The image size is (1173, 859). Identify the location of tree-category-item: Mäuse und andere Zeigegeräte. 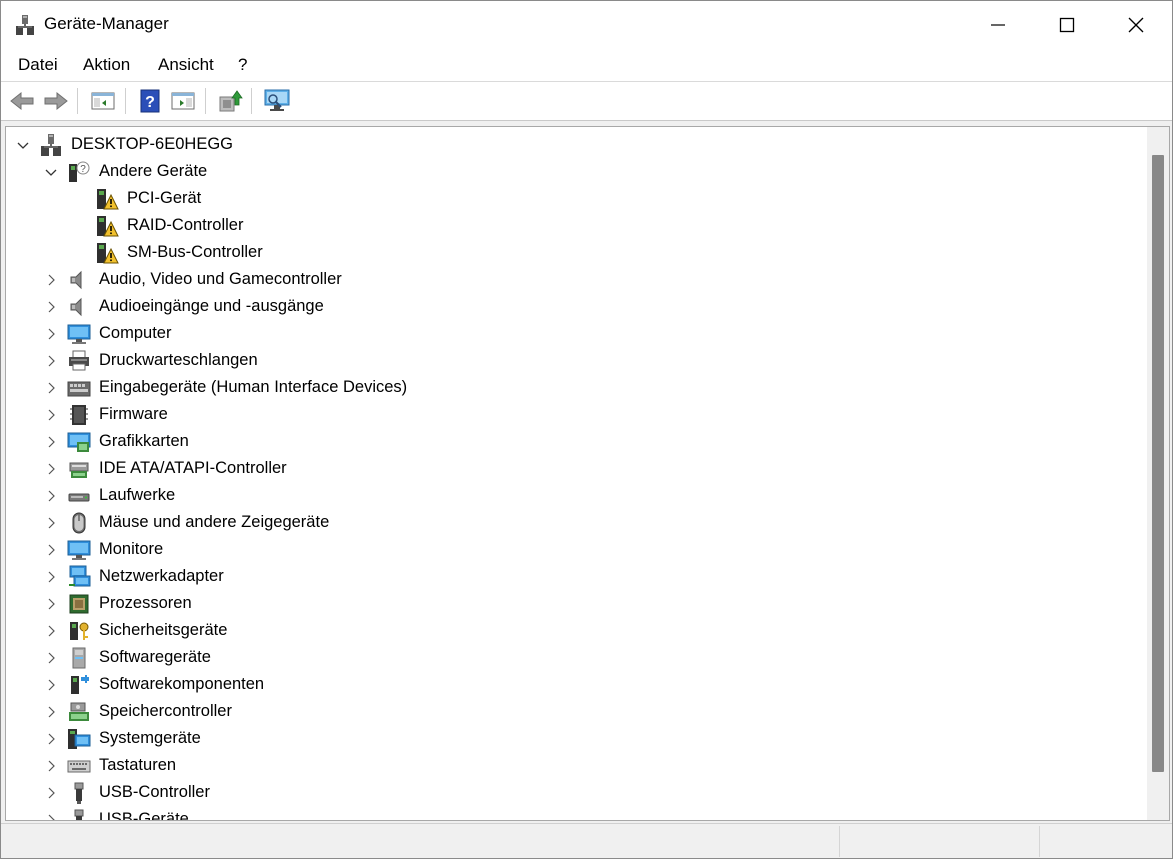
(576, 522).